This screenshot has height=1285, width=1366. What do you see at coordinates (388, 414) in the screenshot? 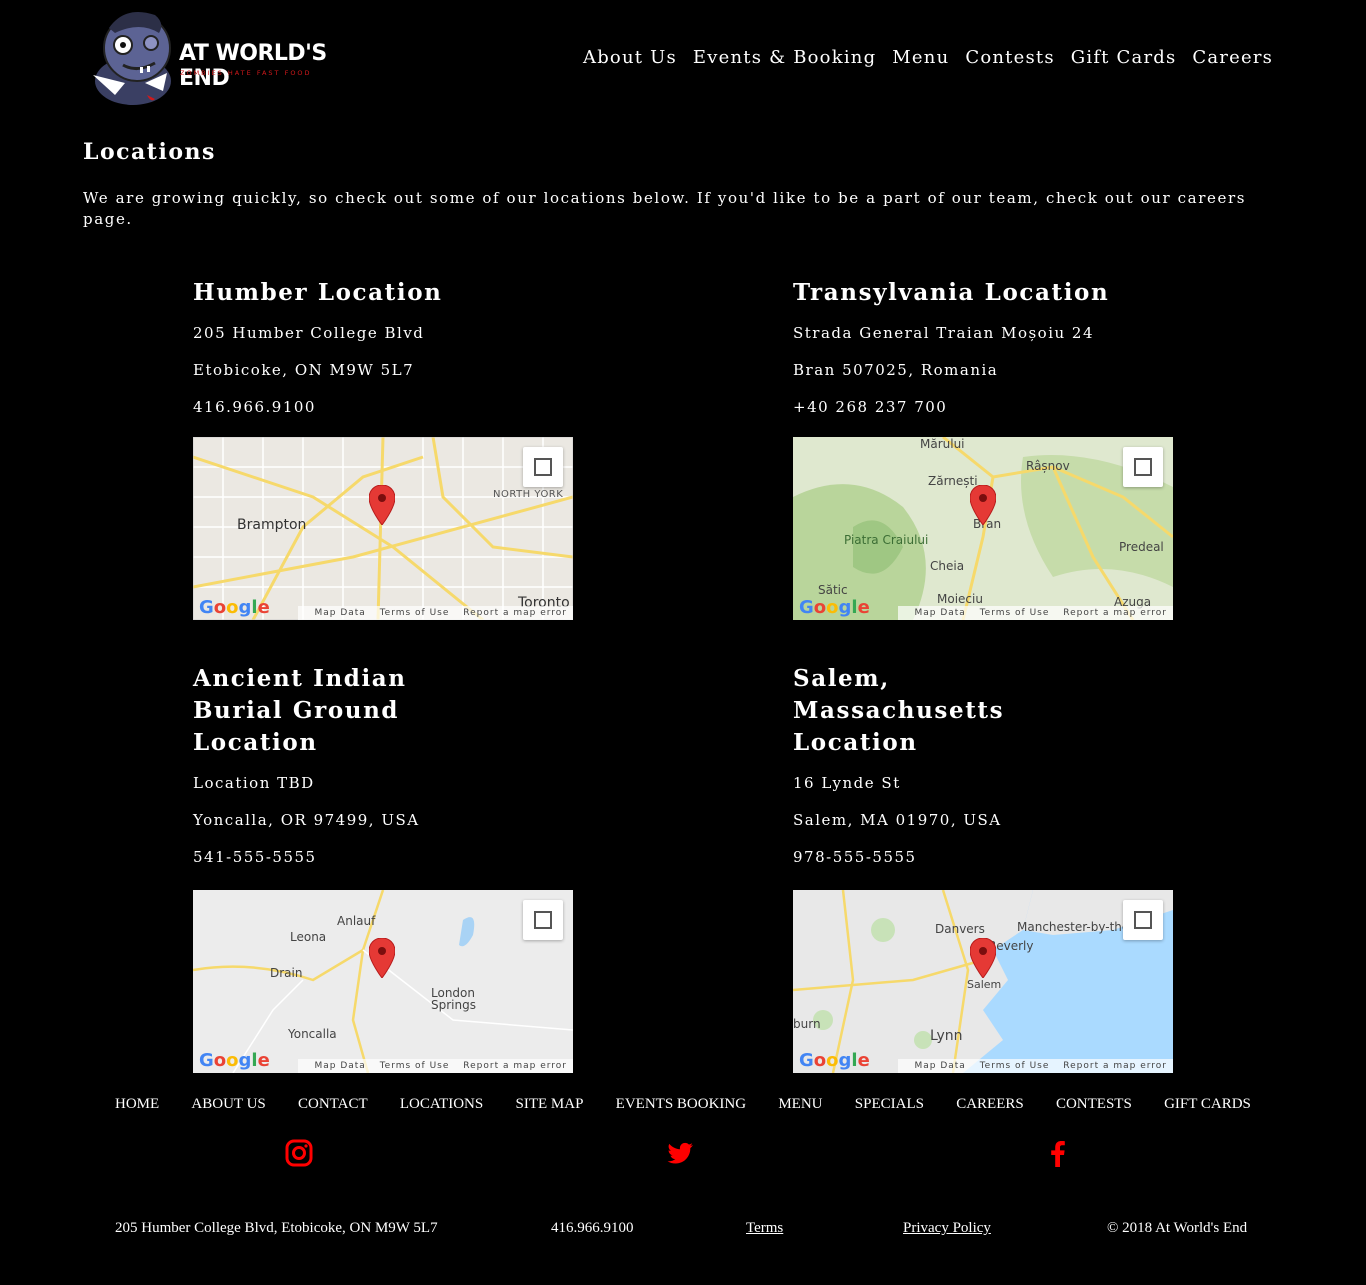
I see `location-phone: 416.966.9100` at bounding box center [388, 414].